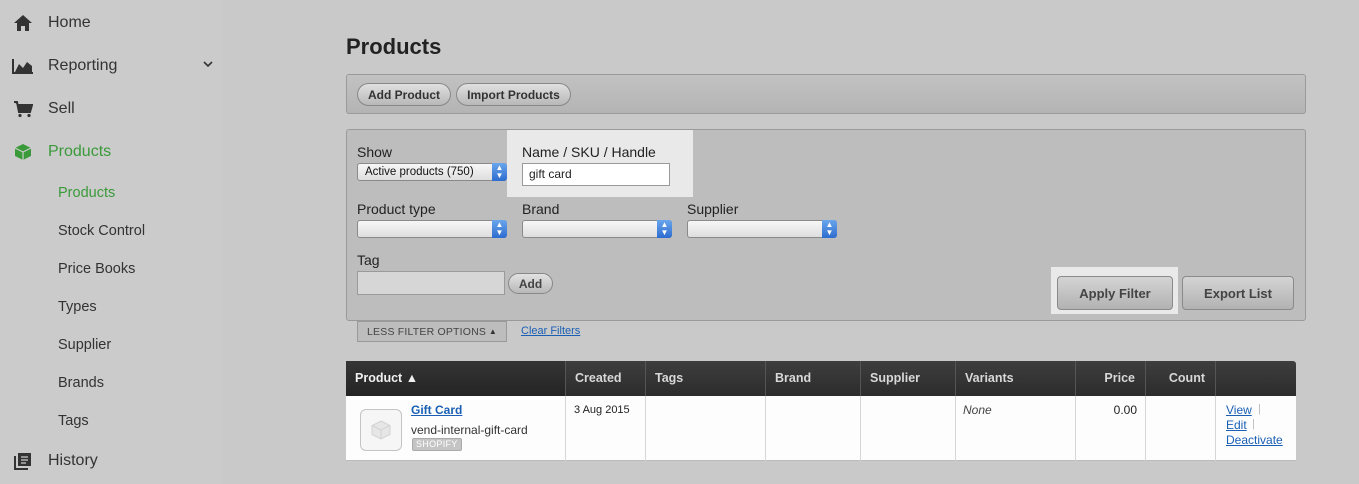  What do you see at coordinates (432, 229) in the screenshot?
I see `product-type-select: ▲ ▼` at bounding box center [432, 229].